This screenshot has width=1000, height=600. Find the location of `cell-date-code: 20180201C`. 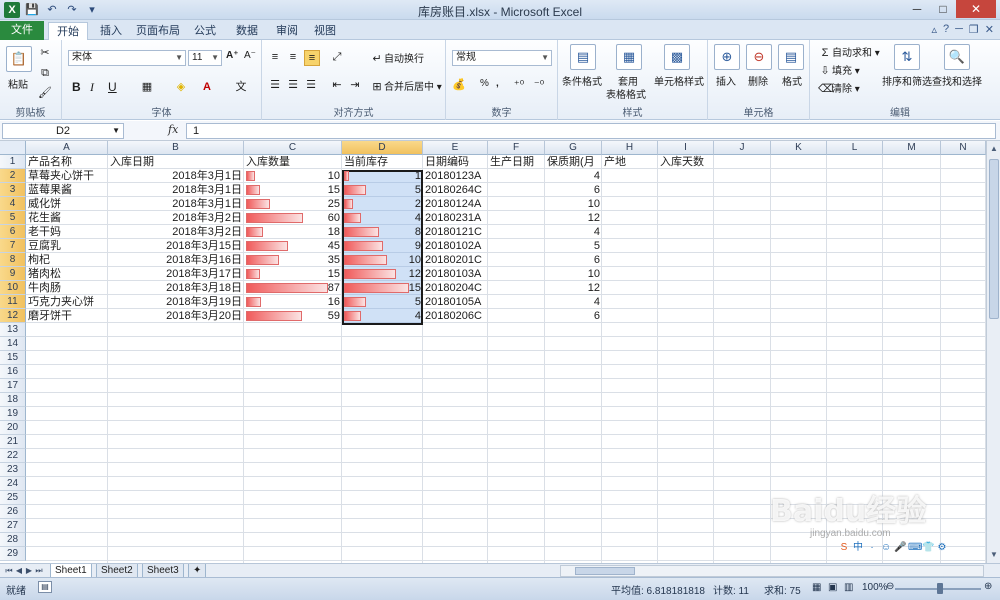

cell-date-code: 20180201C is located at coordinates (455, 260).